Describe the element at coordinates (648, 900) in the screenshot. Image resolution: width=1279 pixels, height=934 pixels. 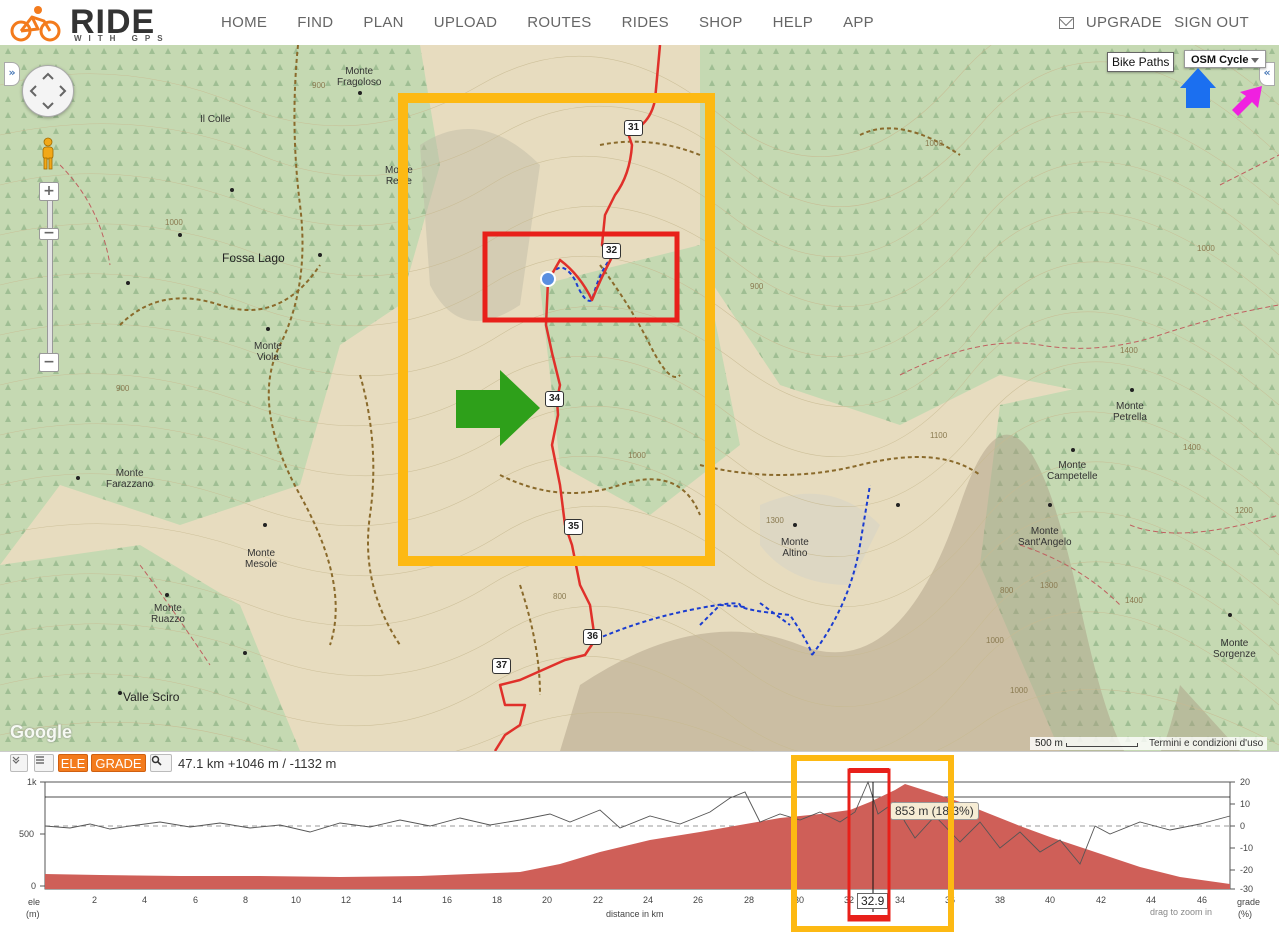
I see `x-tick: 24` at that location.